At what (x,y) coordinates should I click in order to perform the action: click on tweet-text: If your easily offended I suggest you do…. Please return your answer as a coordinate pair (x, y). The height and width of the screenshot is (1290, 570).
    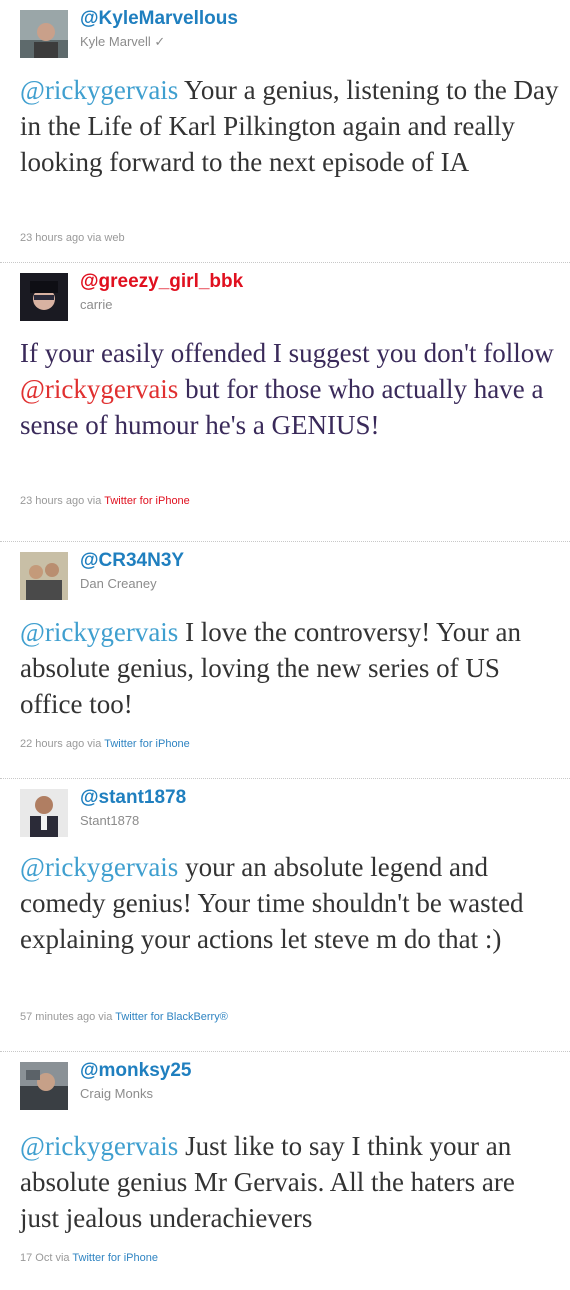
    Looking at the image, I should click on (290, 389).